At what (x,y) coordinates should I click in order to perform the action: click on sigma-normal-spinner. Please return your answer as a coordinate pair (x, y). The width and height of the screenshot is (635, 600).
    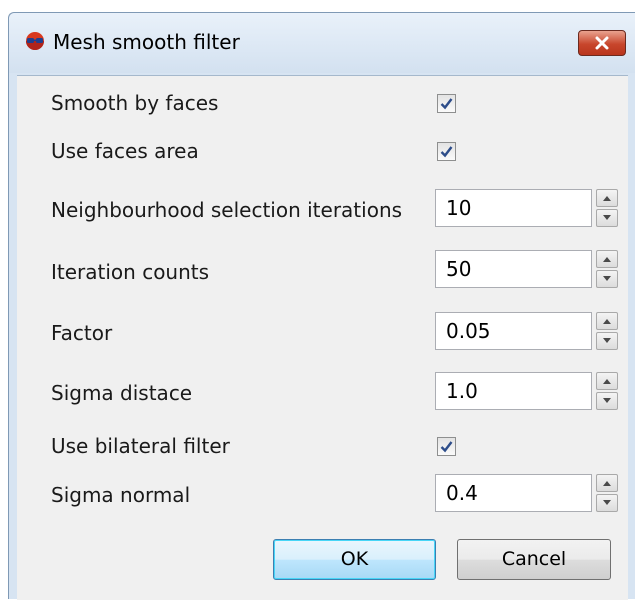
    Looking at the image, I should click on (607, 493).